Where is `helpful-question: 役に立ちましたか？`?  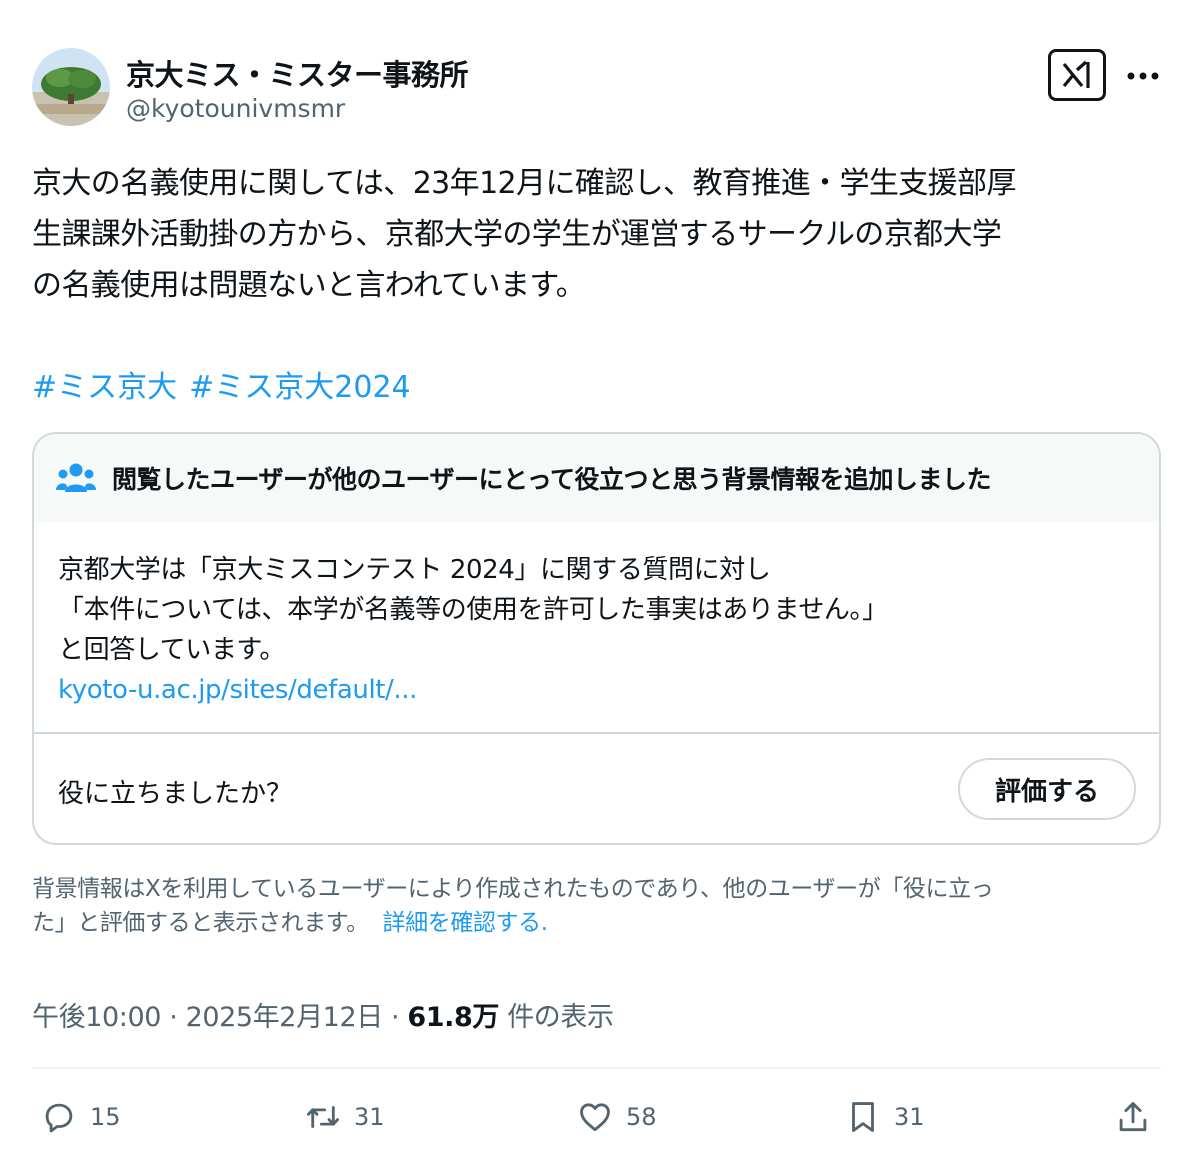
helpful-question: 役に立ちましたか？ is located at coordinates (175, 794).